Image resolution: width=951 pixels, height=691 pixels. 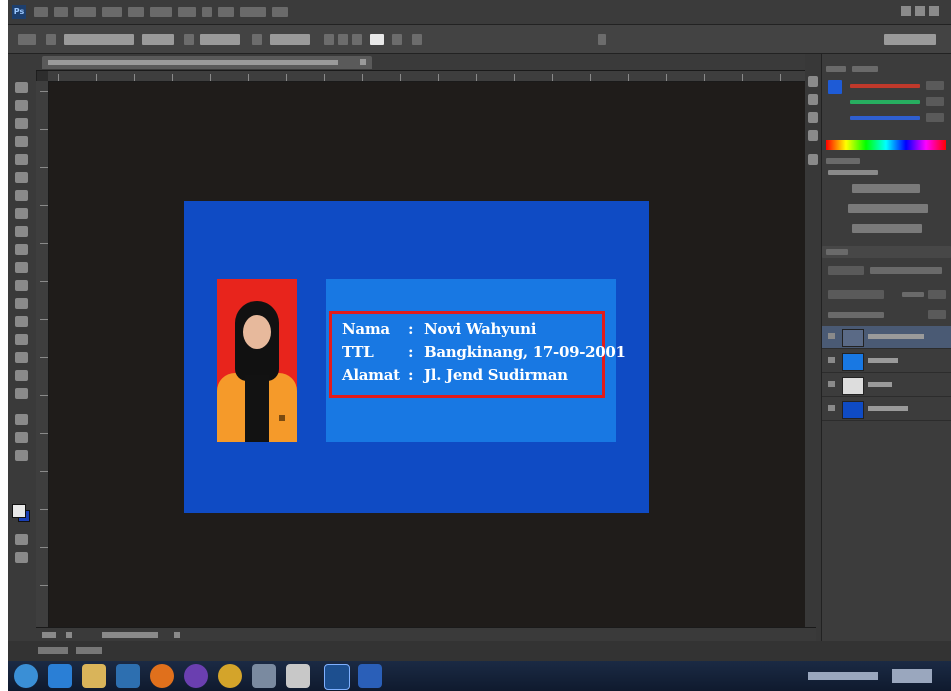 I want to click on maximize-icon, so click(x=920, y=11).